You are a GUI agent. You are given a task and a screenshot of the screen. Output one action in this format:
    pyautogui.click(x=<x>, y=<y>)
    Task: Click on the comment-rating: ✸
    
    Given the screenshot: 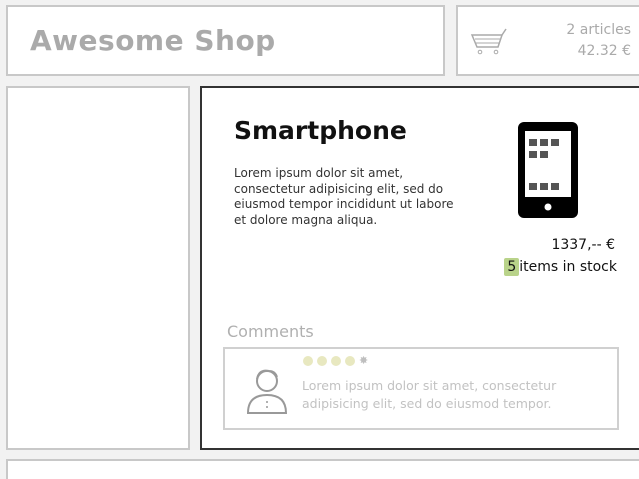 What is the action you would take?
    pyautogui.click(x=336, y=360)
    